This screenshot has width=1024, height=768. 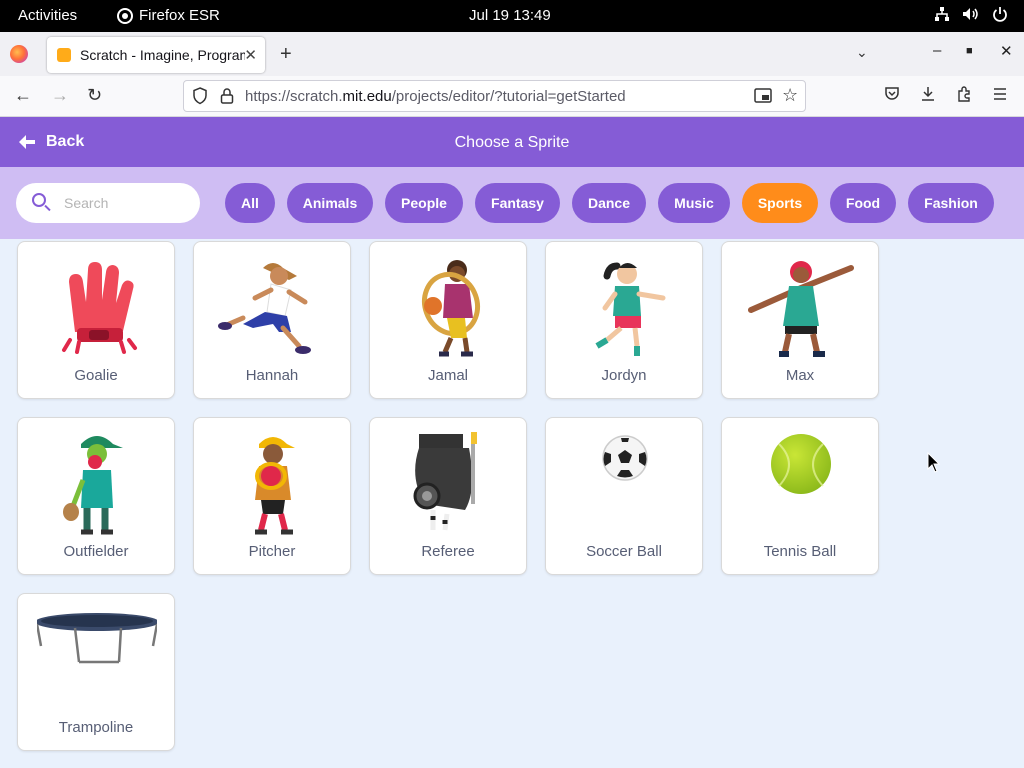 What do you see at coordinates (790, 95) in the screenshot?
I see `bookmark-star-icon: ☆` at bounding box center [790, 95].